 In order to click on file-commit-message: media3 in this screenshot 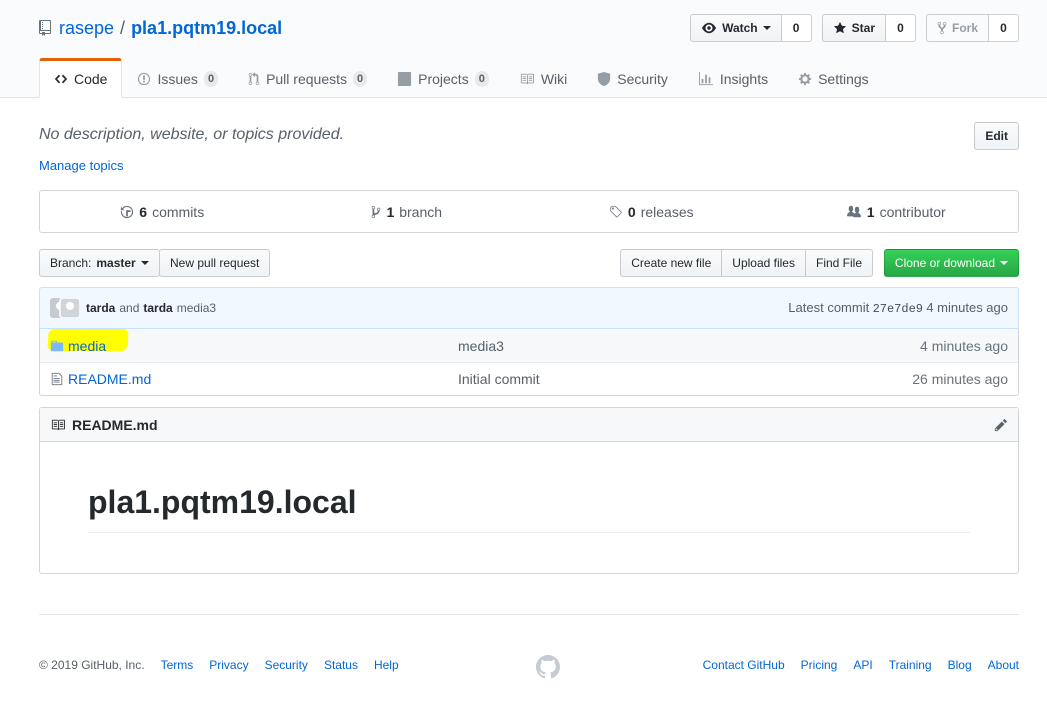, I will do `click(689, 346)`.